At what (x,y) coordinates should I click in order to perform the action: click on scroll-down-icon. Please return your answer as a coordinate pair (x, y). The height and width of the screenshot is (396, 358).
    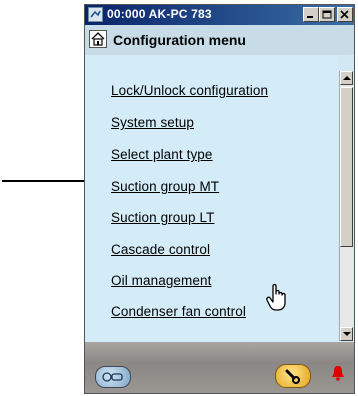
    Looking at the image, I should click on (347, 334).